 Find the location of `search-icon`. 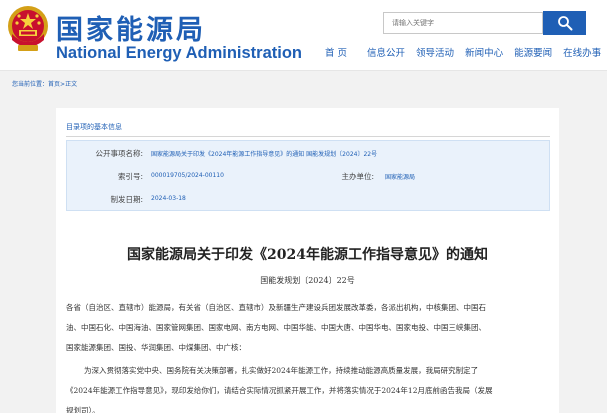

search-icon is located at coordinates (564, 23).